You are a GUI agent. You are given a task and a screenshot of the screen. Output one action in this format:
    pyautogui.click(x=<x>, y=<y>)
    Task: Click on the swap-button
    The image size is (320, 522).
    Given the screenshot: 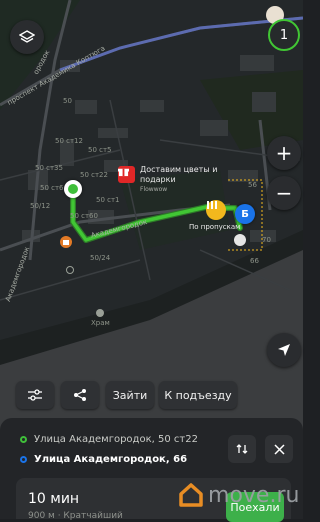 What is the action you would take?
    pyautogui.click(x=242, y=449)
    